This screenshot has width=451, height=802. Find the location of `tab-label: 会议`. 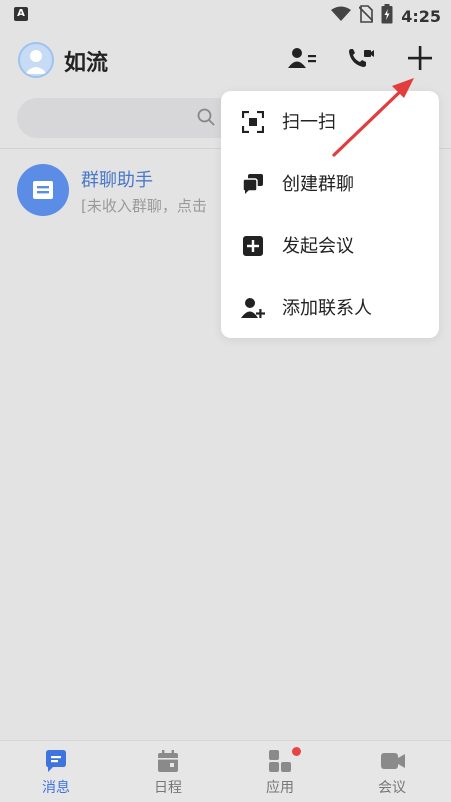

tab-label: 会议 is located at coordinates (392, 788).